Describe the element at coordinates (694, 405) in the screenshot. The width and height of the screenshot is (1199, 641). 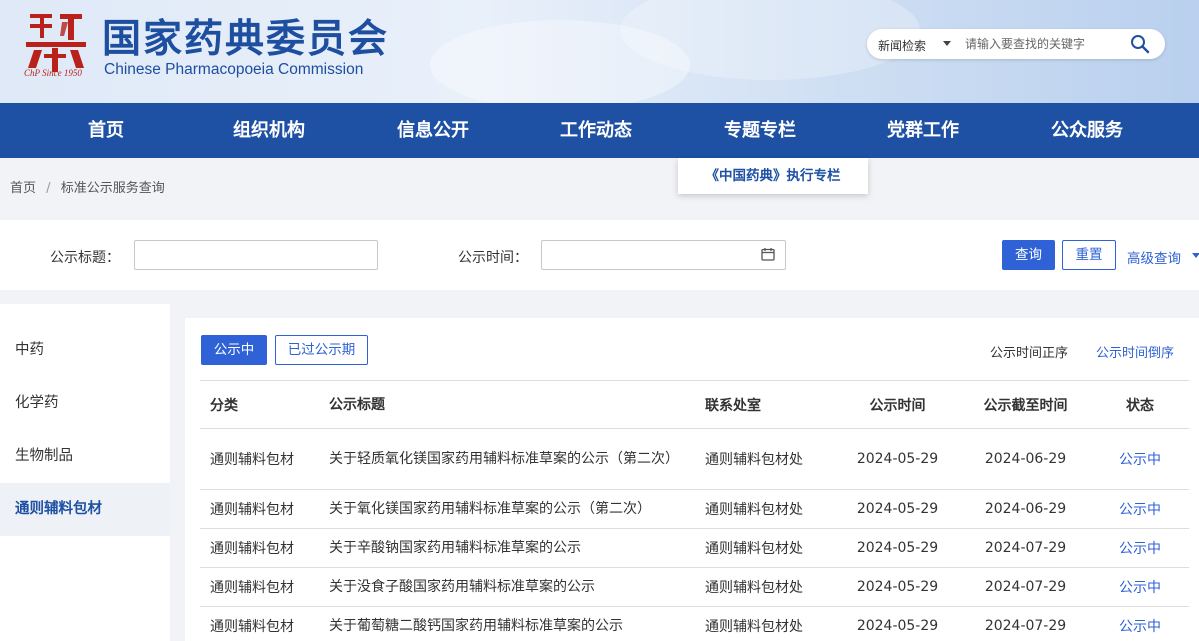
I see `table-header: 分类 公示标题 联系处室 公示时间 公示截至时间 状态` at that location.